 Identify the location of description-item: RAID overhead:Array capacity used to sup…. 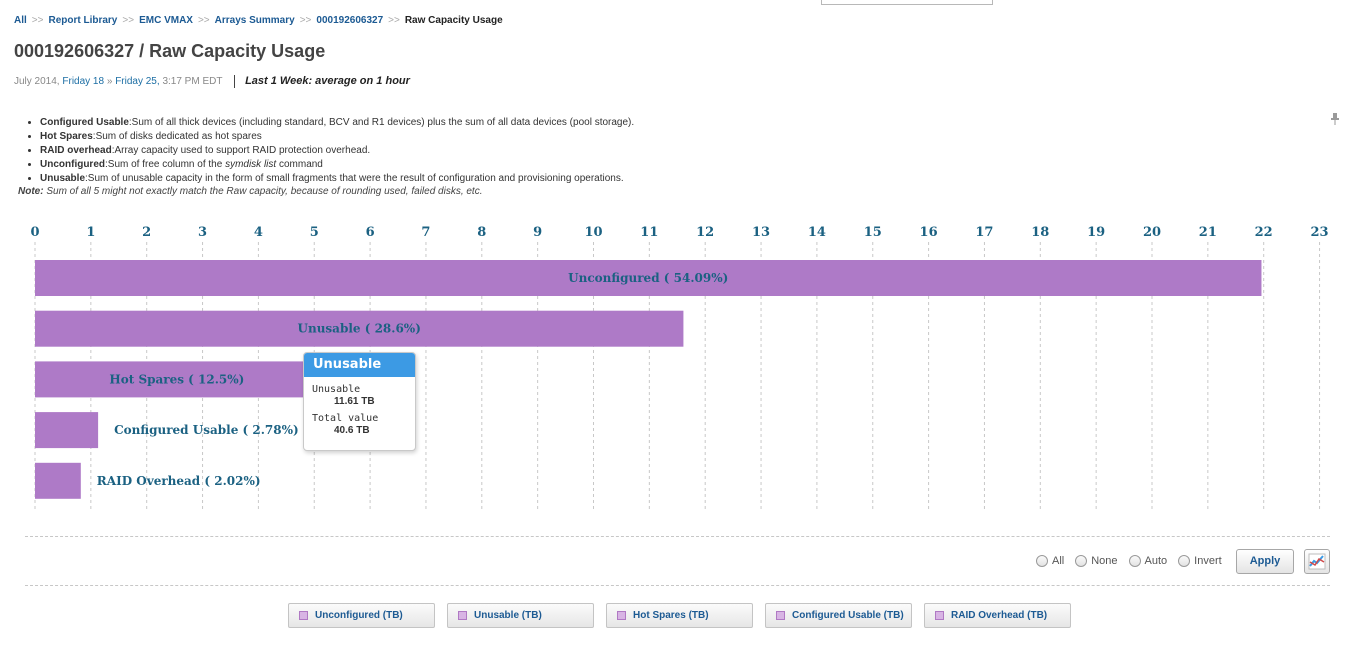
(337, 151).